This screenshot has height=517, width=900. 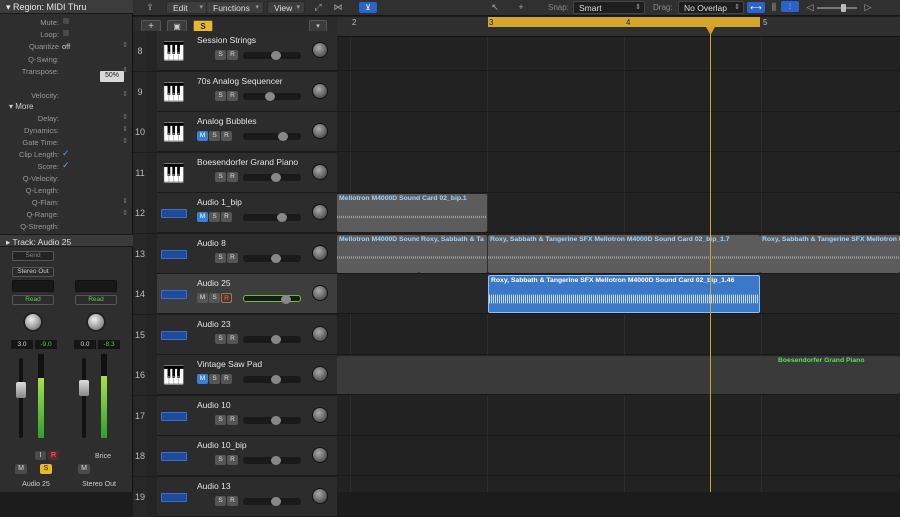 What do you see at coordinates (240, 81) in the screenshot?
I see `track-name: 70s Analog Sequencer` at bounding box center [240, 81].